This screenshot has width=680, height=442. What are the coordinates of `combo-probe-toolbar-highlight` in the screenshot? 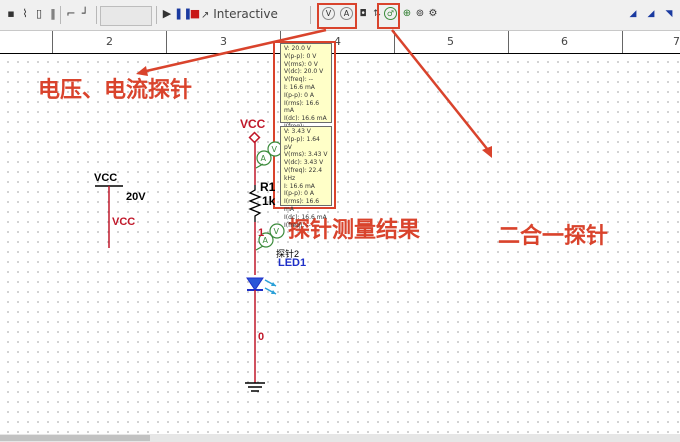 It's located at (388, 16).